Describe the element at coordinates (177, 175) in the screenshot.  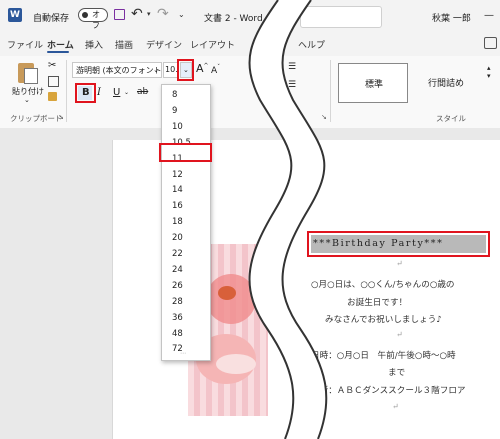
I see `font-size-option-12: 12` at that location.